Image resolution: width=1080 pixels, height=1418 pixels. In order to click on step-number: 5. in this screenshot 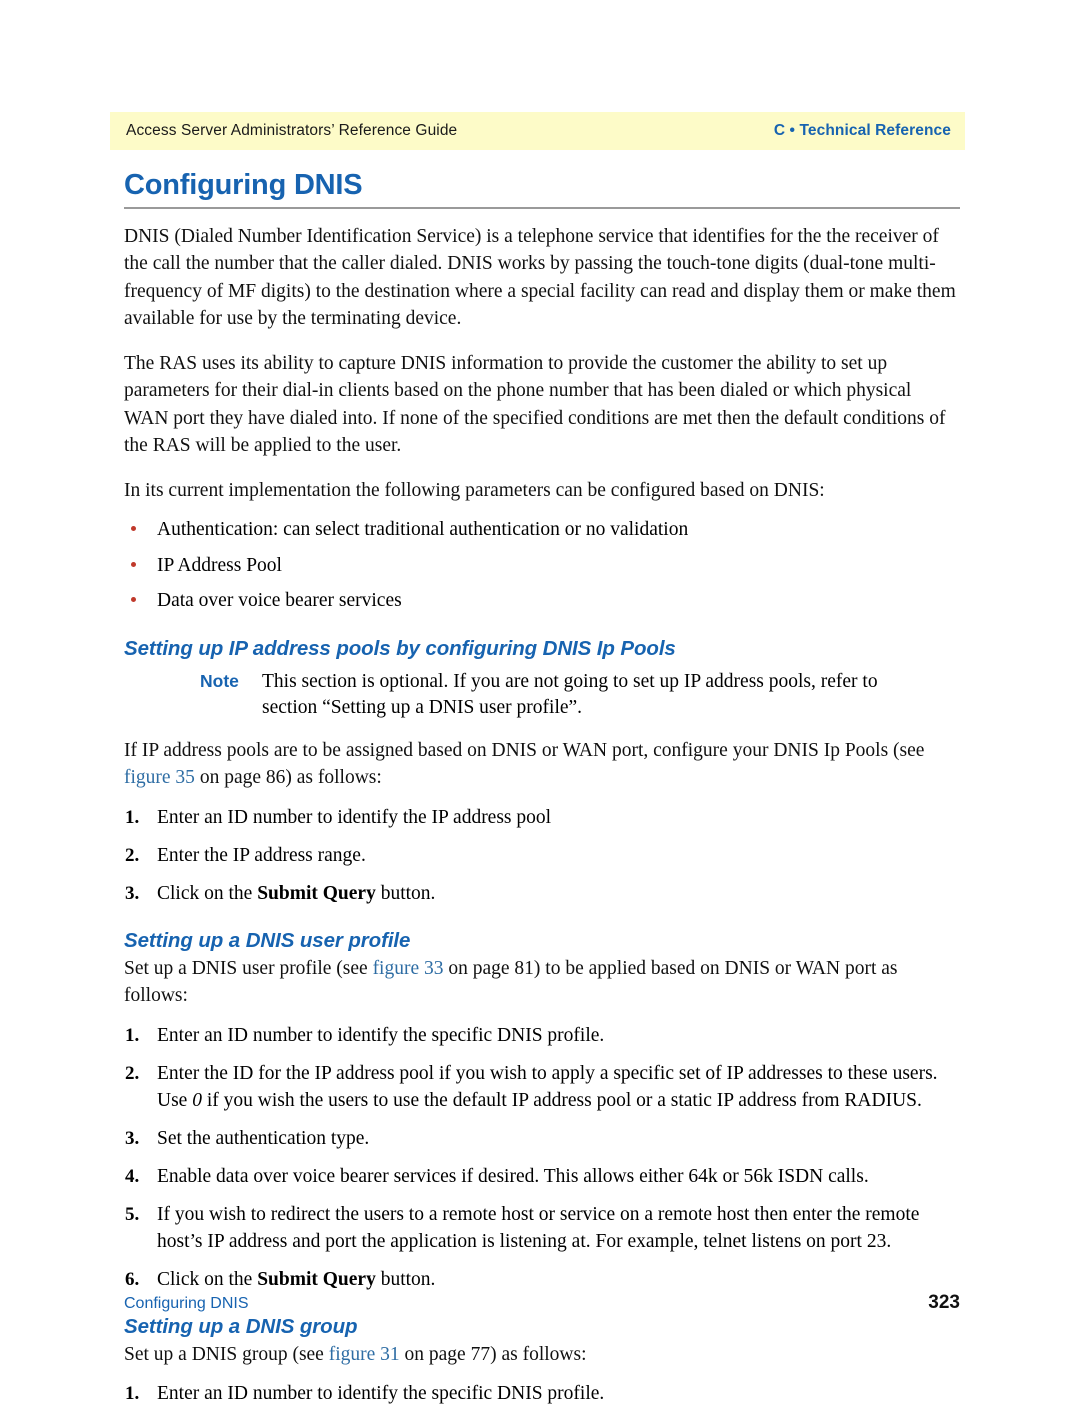, I will do `click(132, 1214)`.